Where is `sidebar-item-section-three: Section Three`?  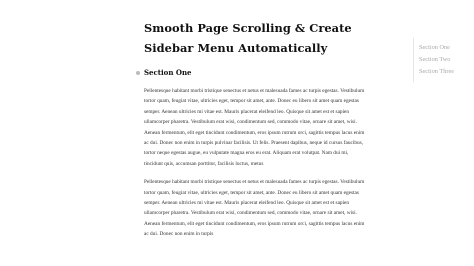 sidebar-item-section-three: Section Three is located at coordinates (446, 72).